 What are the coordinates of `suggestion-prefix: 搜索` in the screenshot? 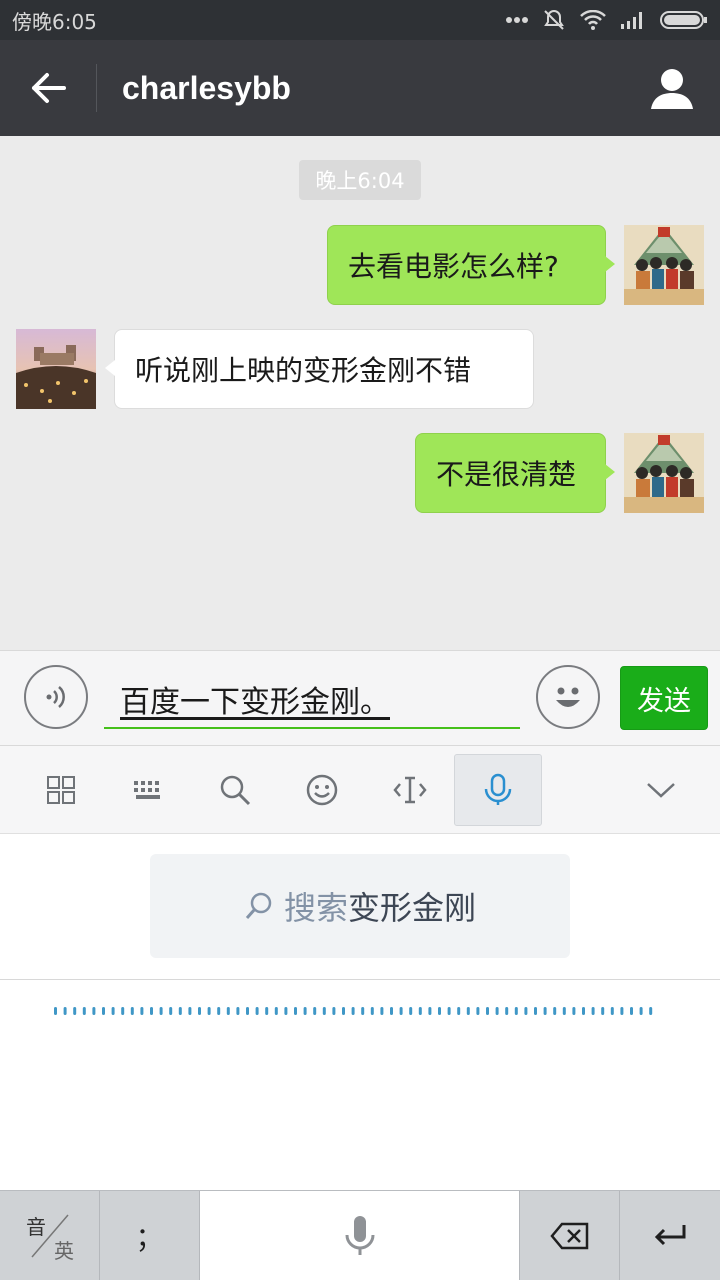 It's located at (315, 908).